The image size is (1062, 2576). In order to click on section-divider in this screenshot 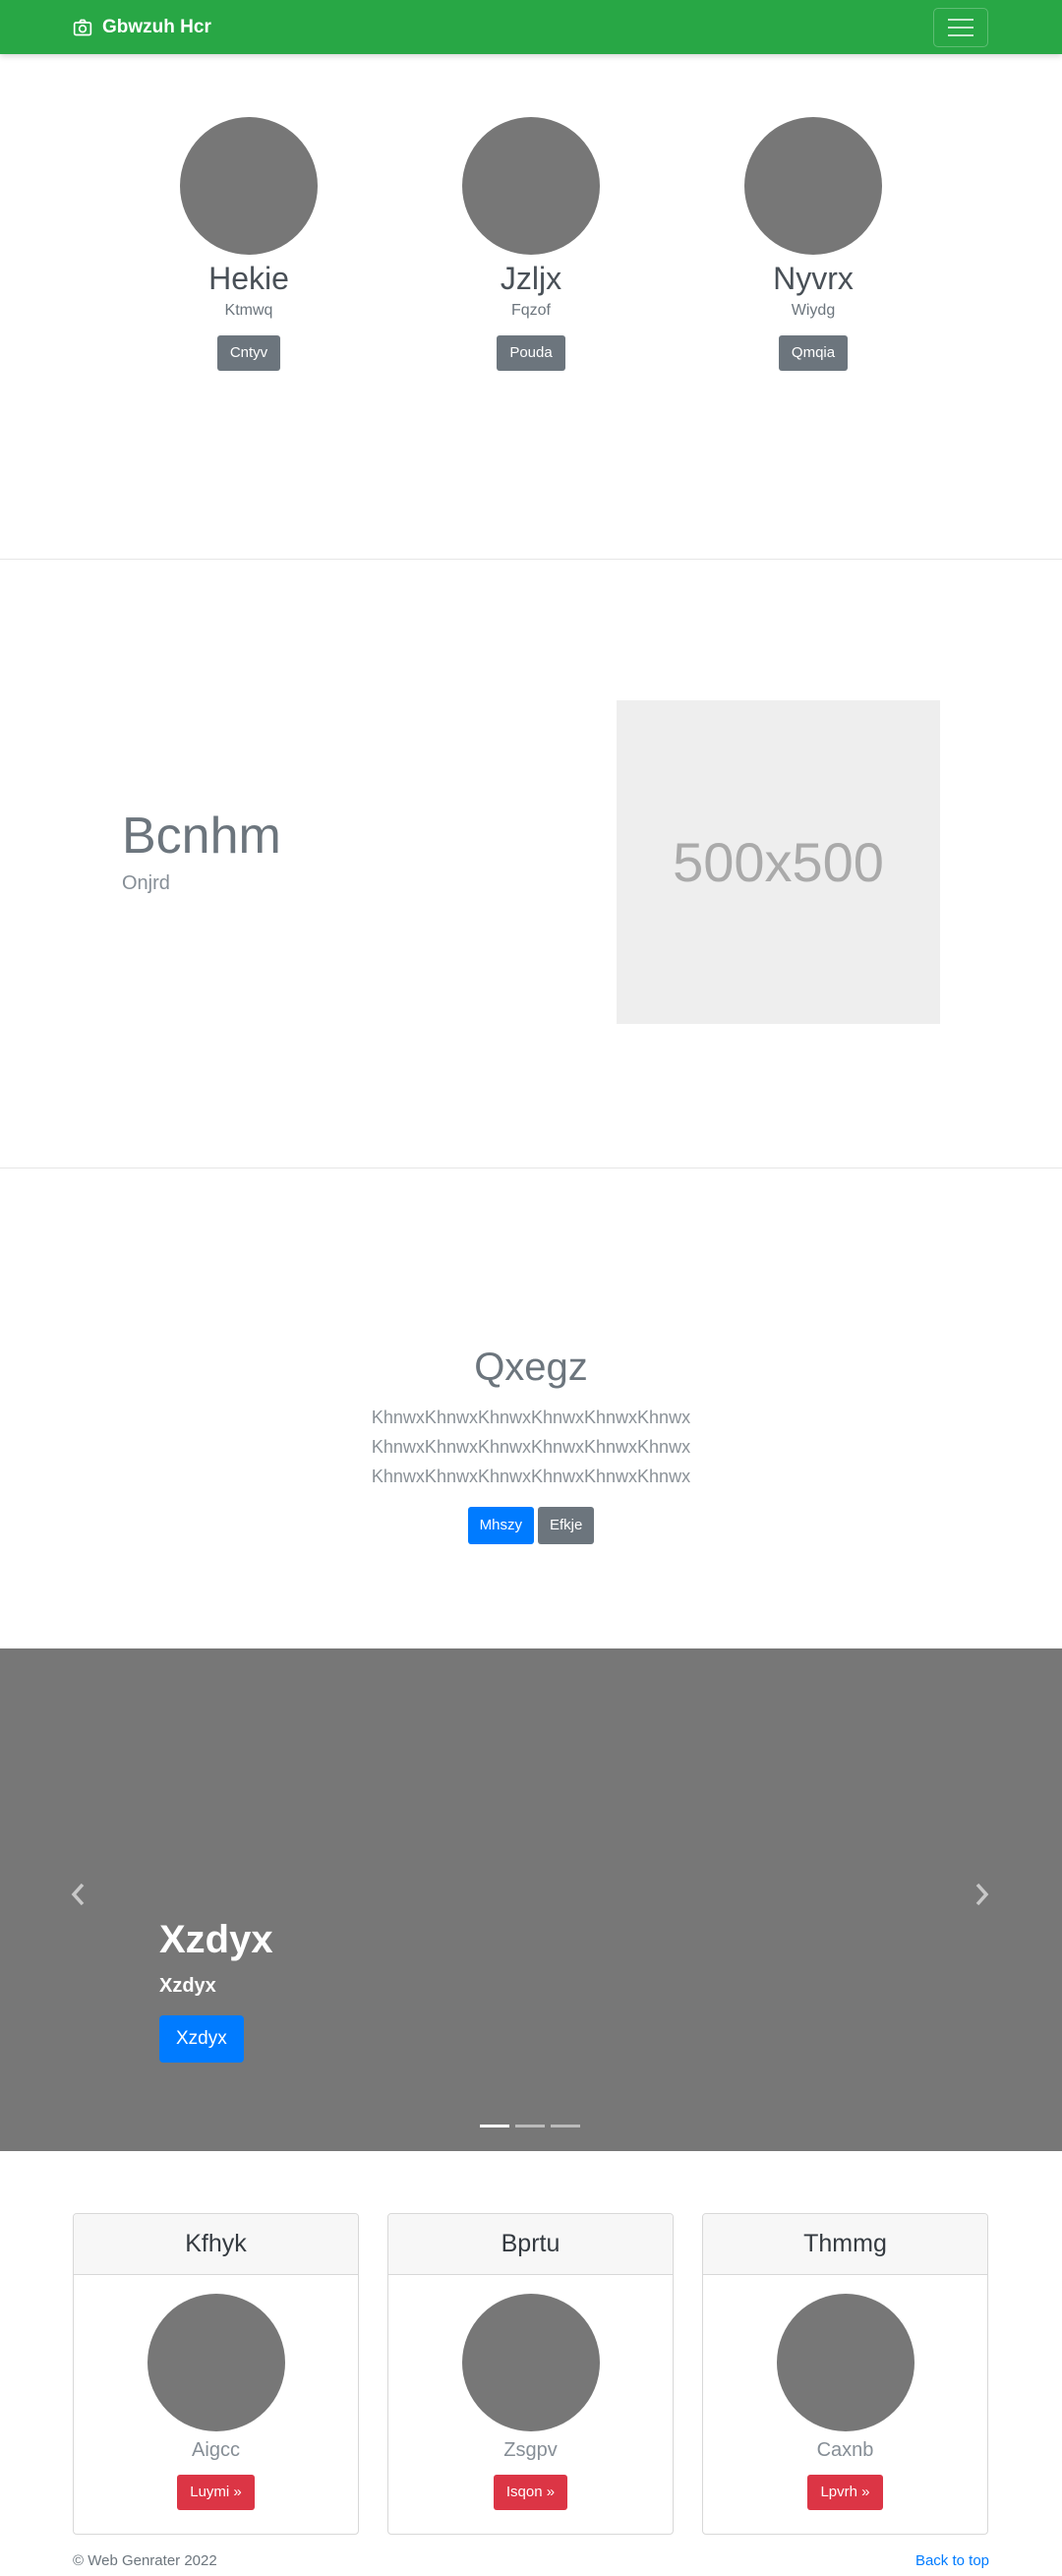, I will do `click(531, 559)`.